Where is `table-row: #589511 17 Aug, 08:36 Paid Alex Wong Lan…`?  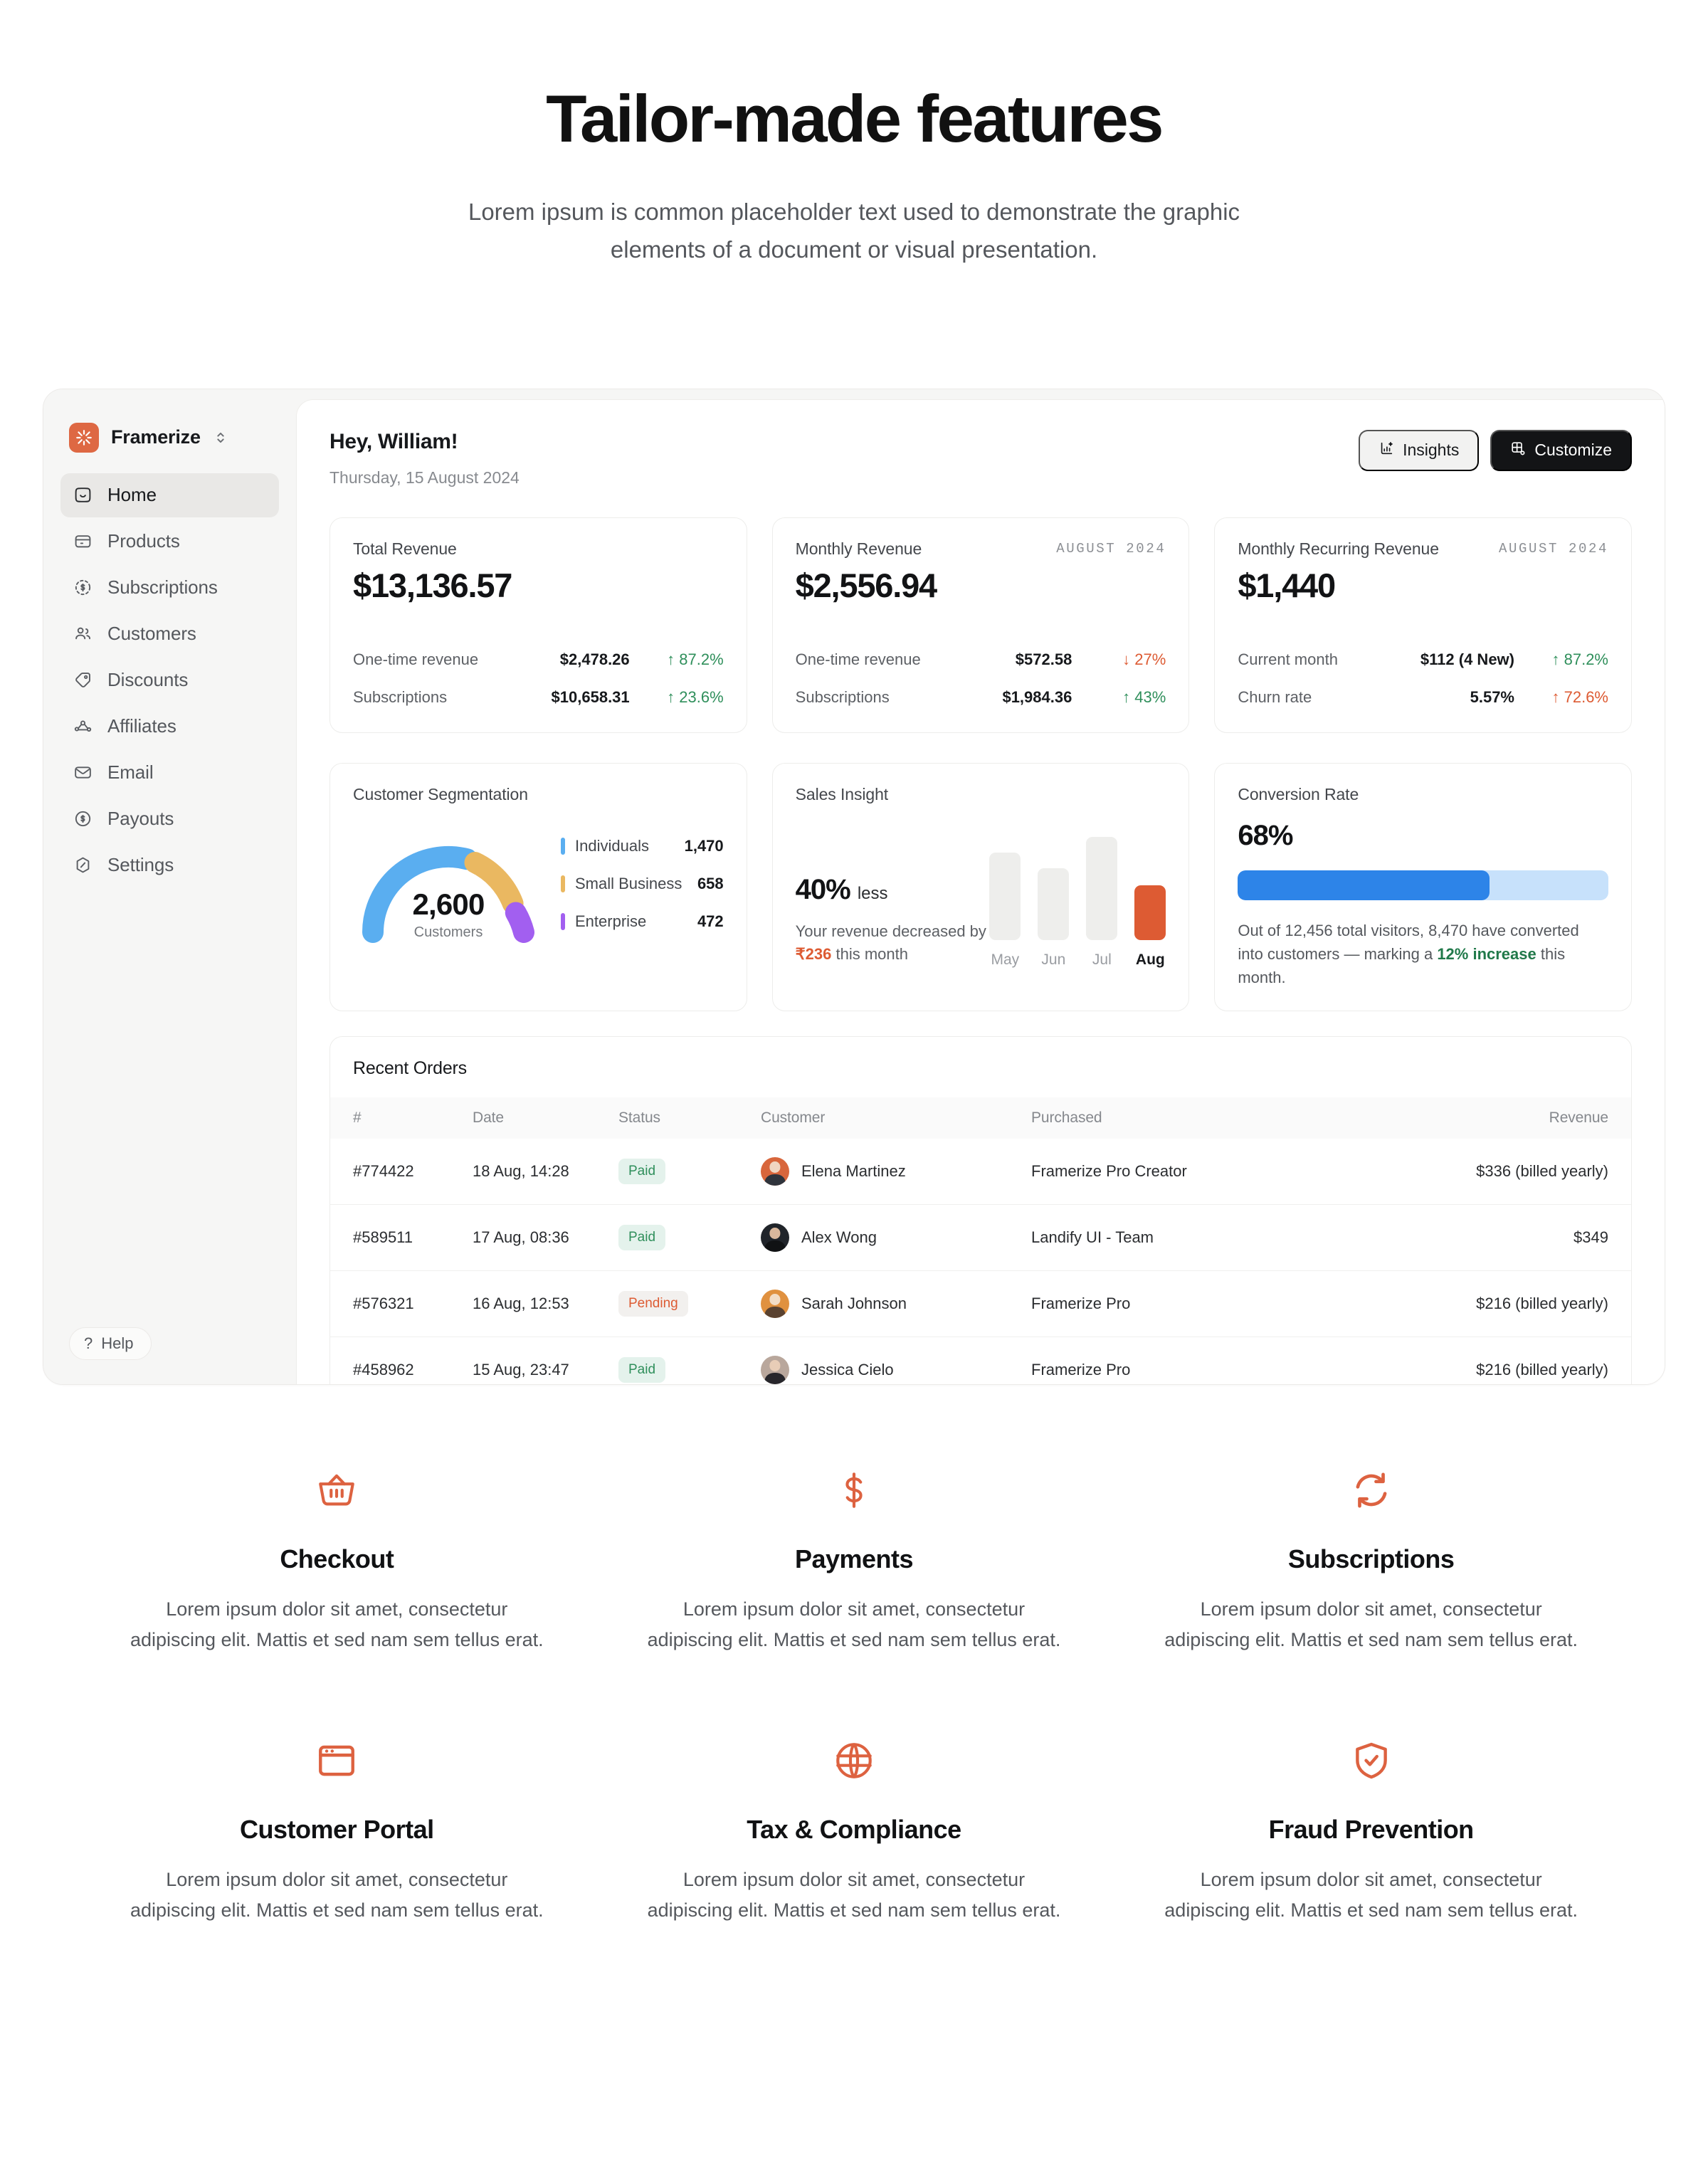 table-row: #589511 17 Aug, 08:36 Paid Alex Wong Lan… is located at coordinates (980, 1237).